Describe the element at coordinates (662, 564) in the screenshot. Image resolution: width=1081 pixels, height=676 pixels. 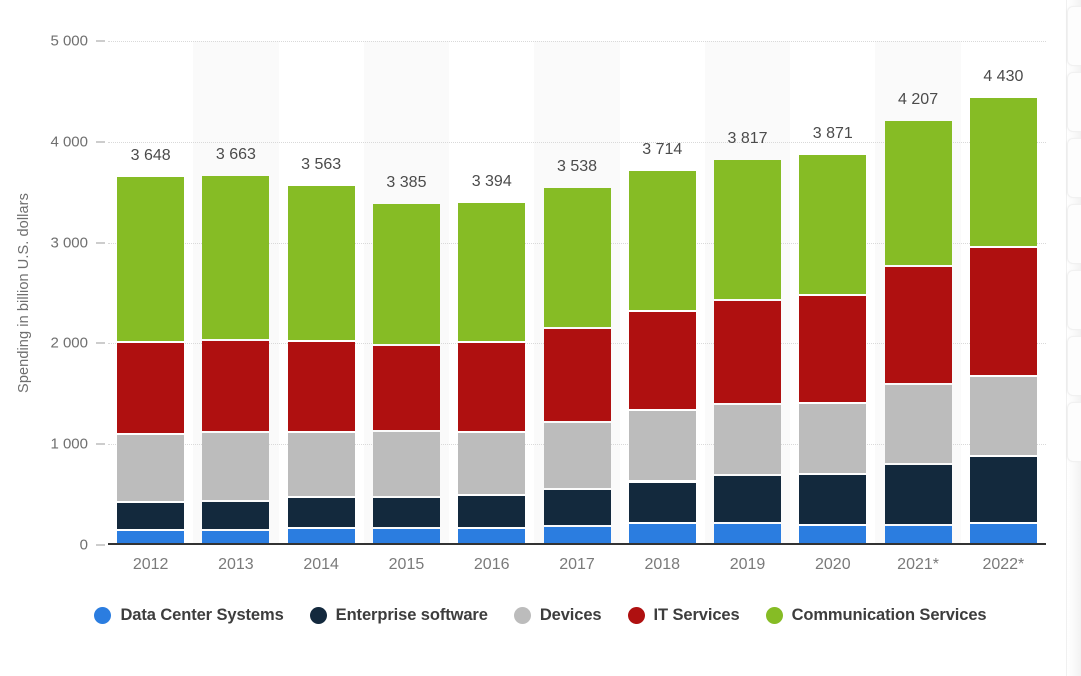
I see `x-axis-tick-label: 2018` at that location.